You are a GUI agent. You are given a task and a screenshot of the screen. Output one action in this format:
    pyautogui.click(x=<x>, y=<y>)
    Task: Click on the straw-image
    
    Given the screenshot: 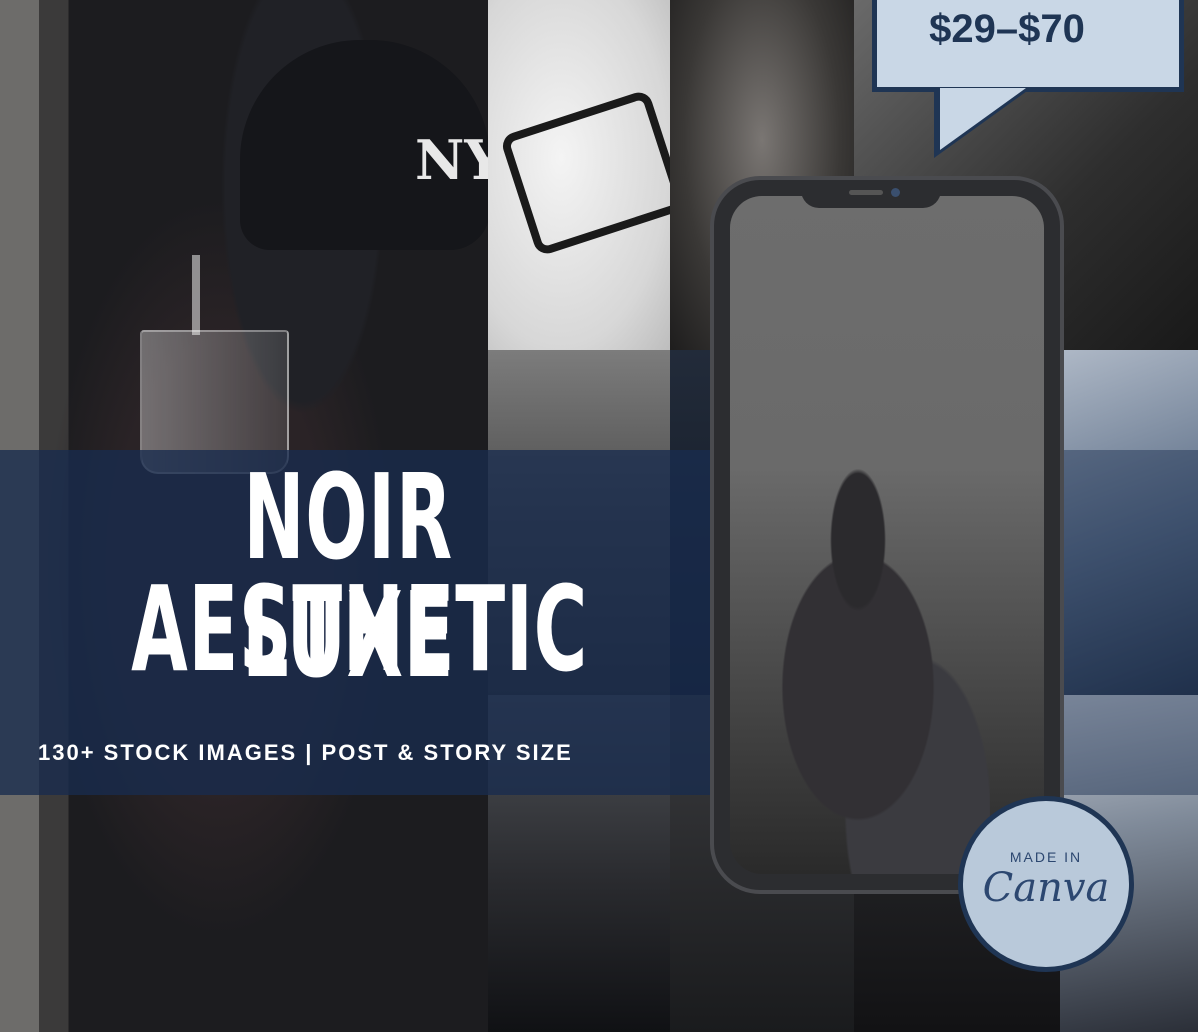 What is the action you would take?
    pyautogui.click(x=196, y=295)
    